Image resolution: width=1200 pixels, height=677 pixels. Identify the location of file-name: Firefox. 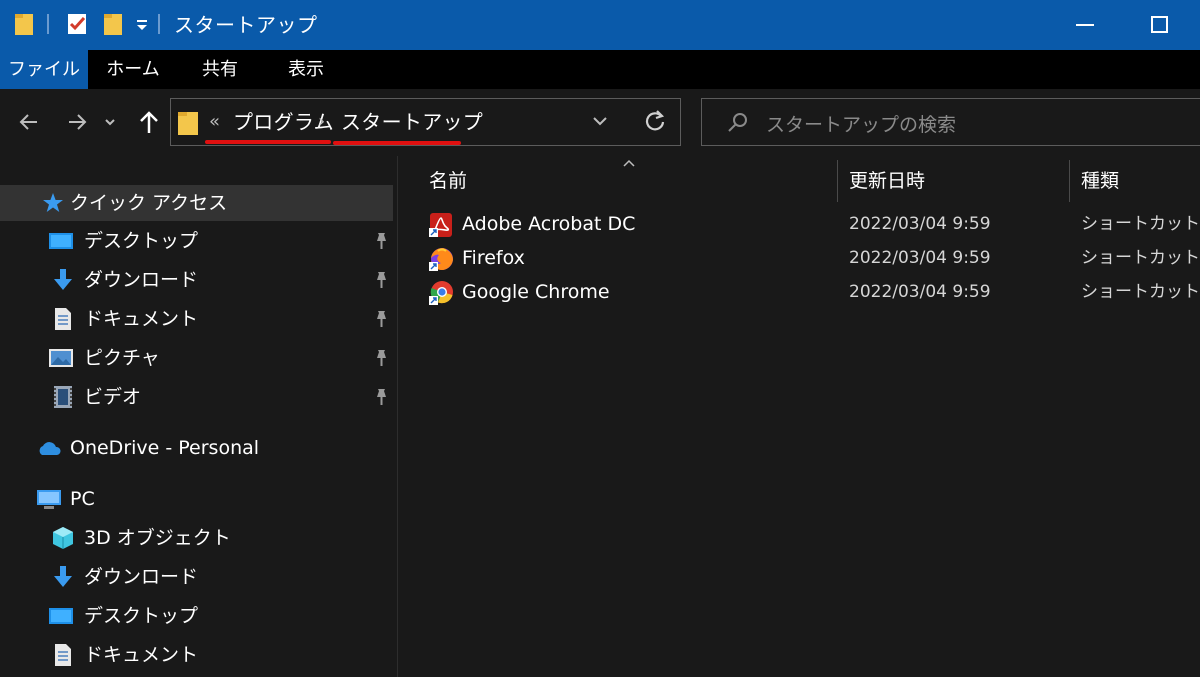
(493, 258).